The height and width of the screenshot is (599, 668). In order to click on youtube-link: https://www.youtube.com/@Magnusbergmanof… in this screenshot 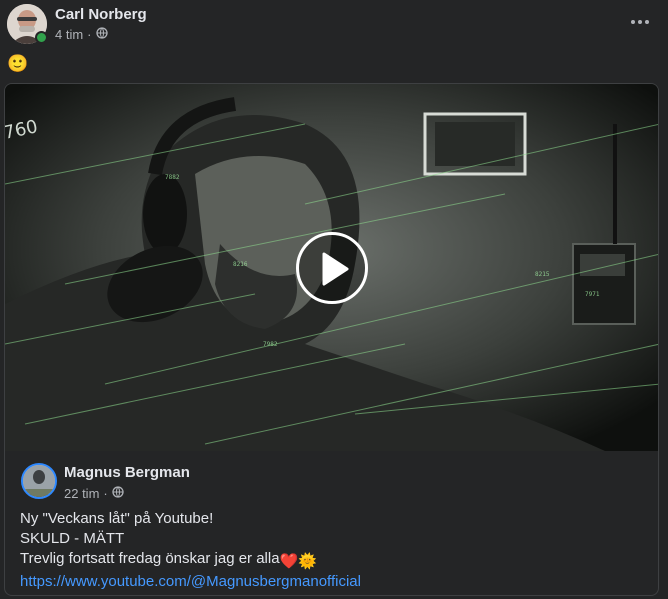, I will do `click(190, 581)`.